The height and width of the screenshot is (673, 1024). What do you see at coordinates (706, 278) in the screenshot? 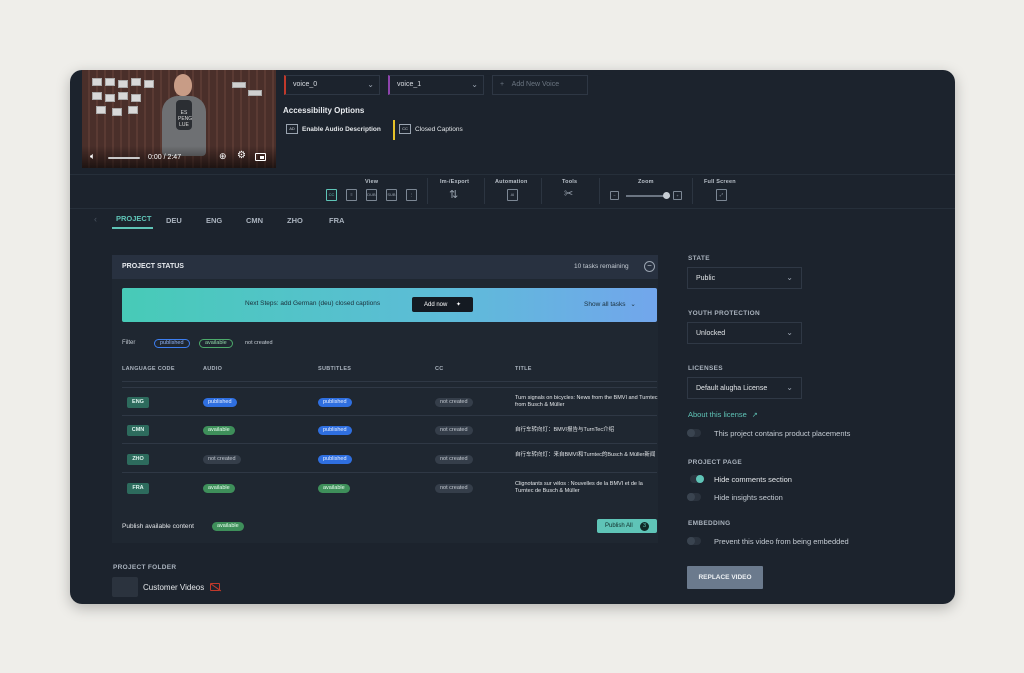
I see `state-value: Public` at bounding box center [706, 278].